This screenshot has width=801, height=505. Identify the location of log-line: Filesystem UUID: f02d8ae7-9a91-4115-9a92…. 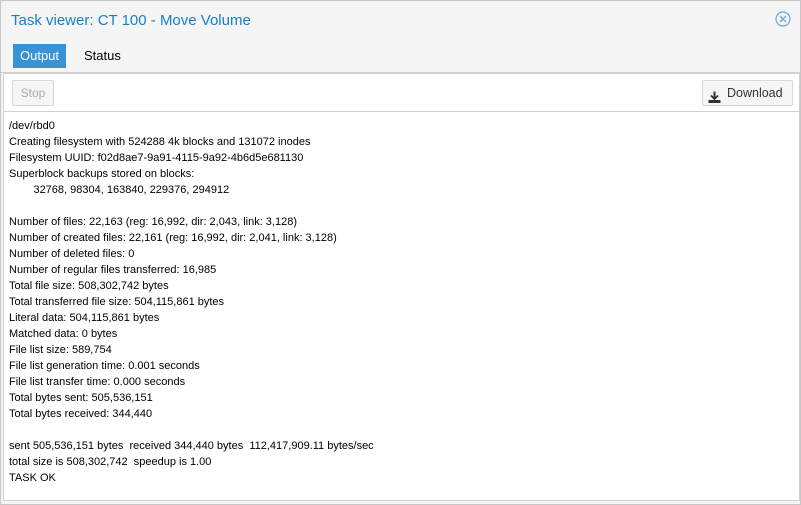
(156, 158).